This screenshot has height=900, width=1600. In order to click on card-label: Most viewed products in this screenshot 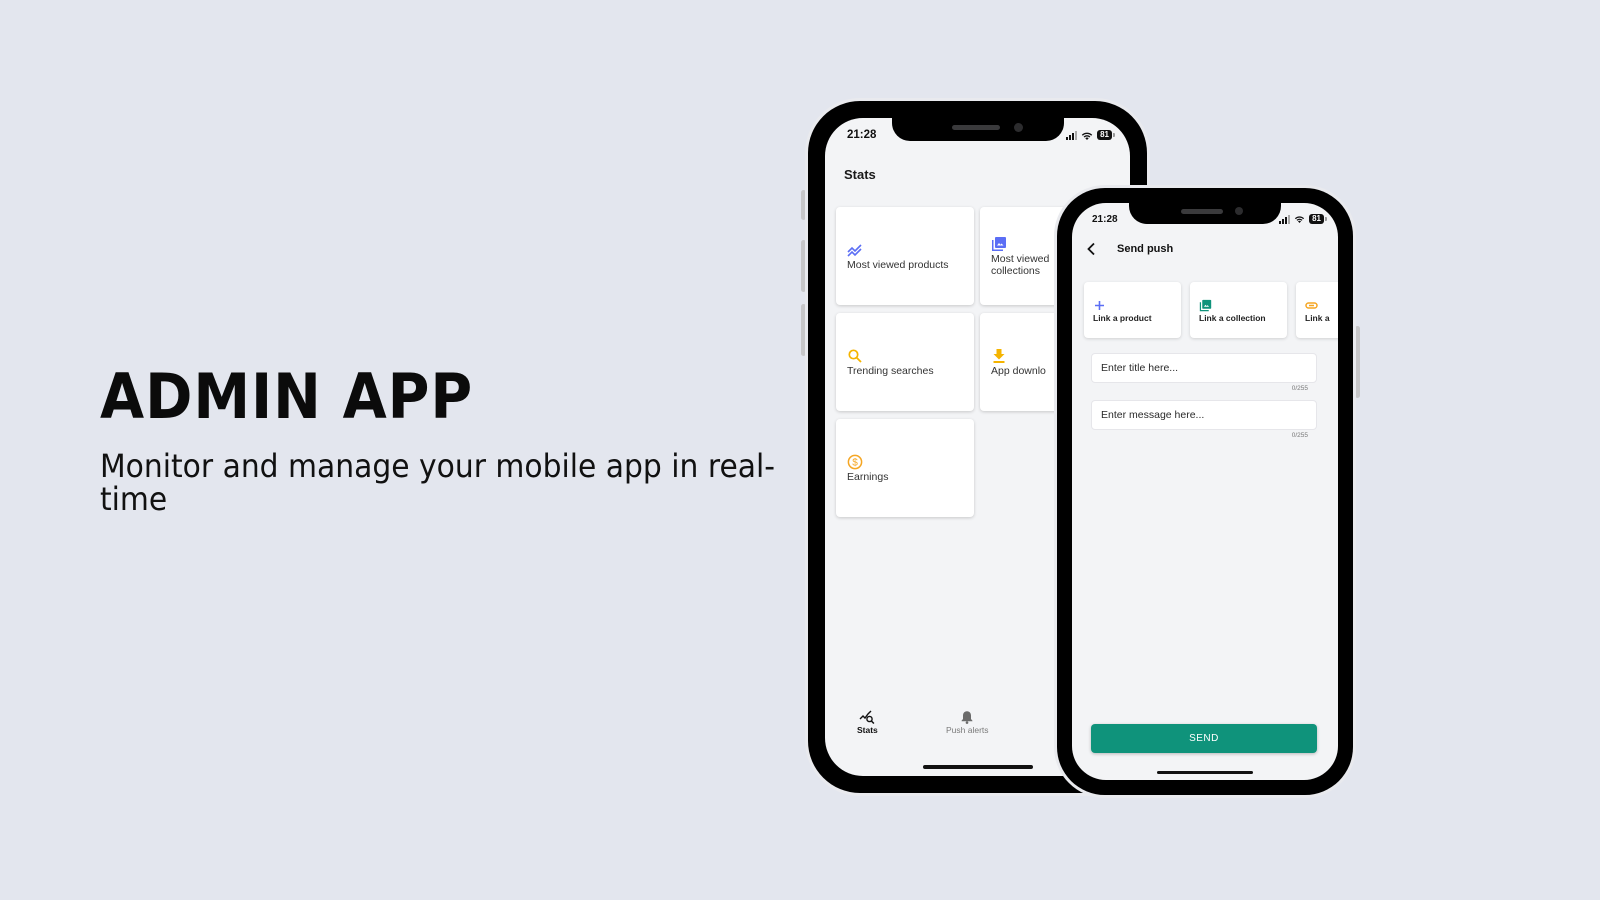, I will do `click(898, 265)`.